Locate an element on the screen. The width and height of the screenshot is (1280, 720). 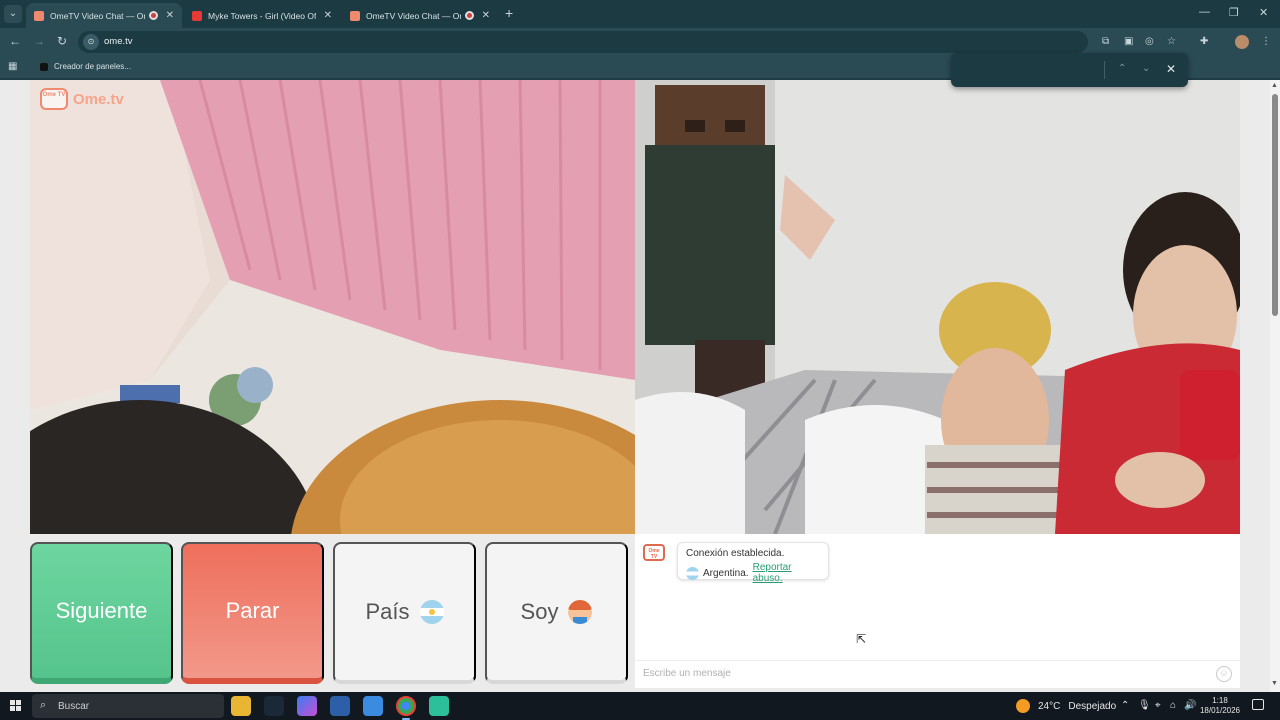
extensions-icon: ✚ is located at coordinates (1204, 41).